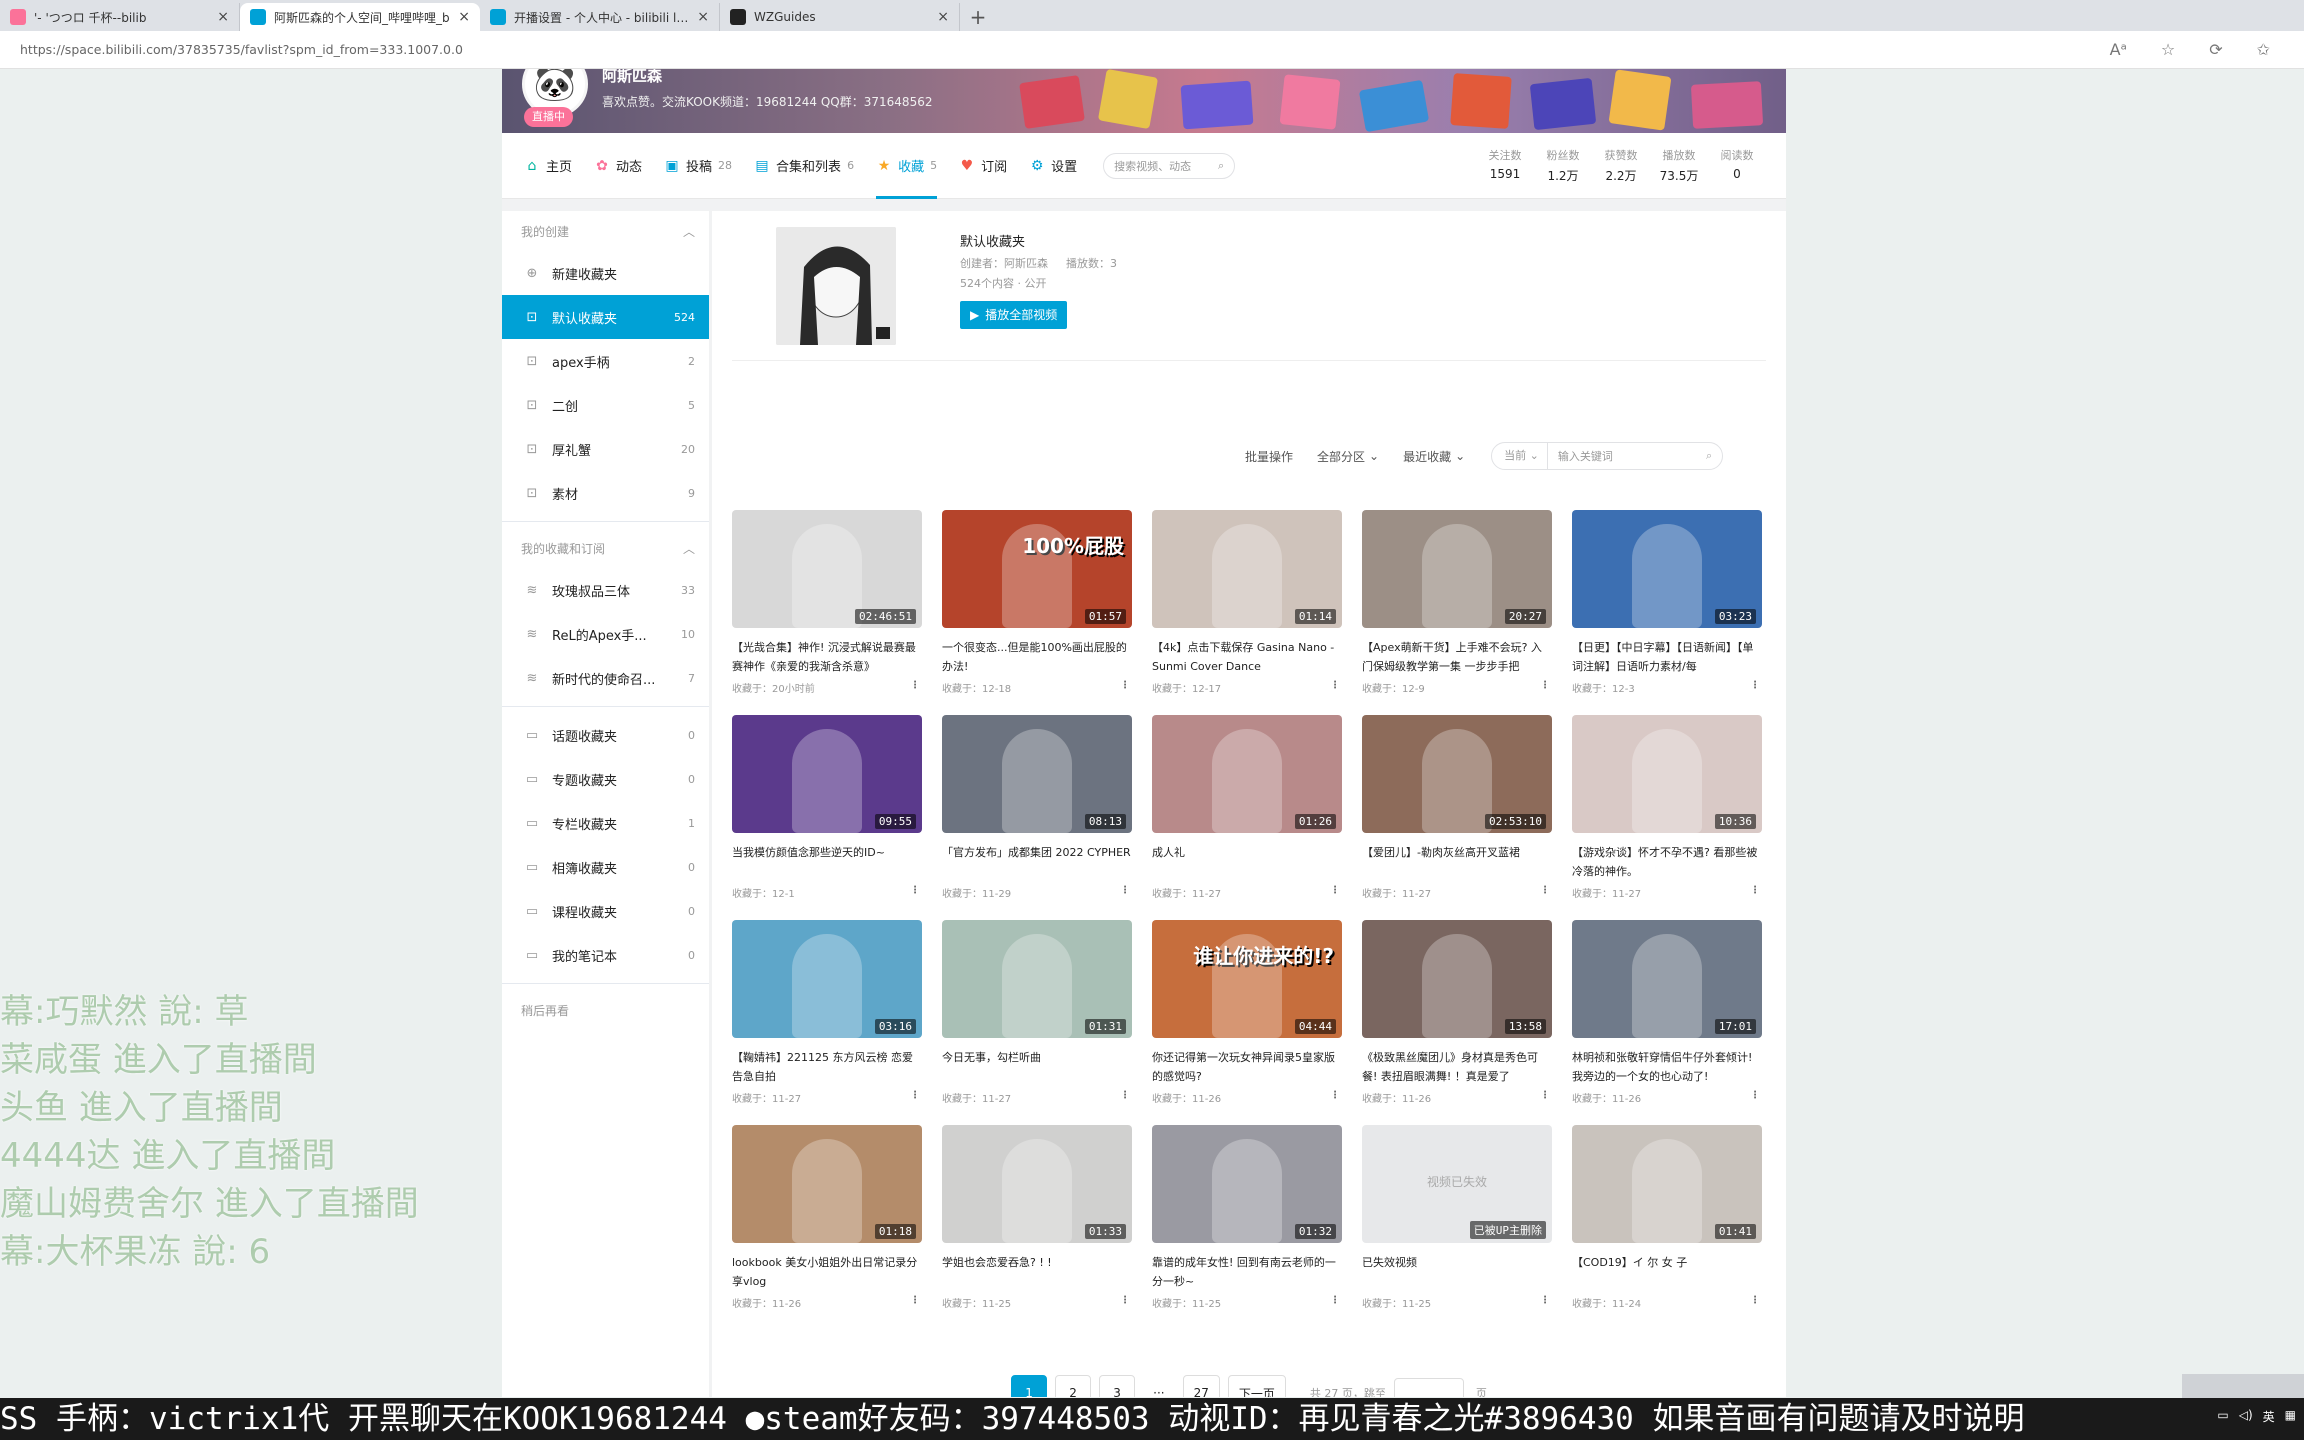 This screenshot has height=1440, width=2304. I want to click on video-card: 视频已失效 已被UP主删除 已失效视频 收藏于：11-25 ⋮, so click(1457, 1225).